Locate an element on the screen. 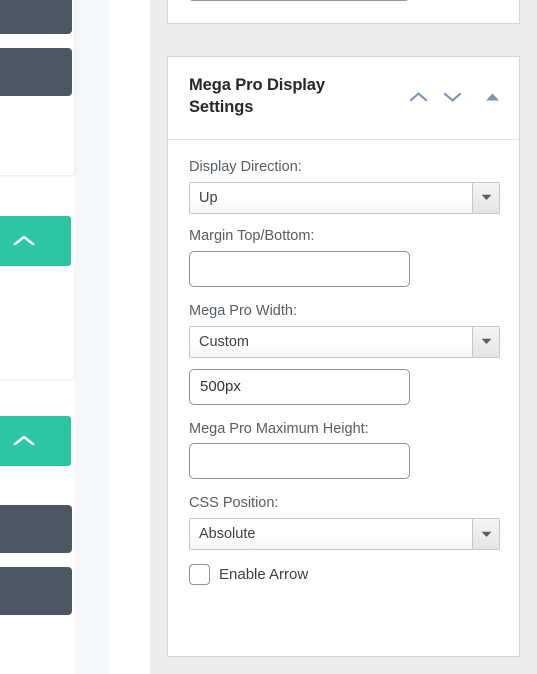 The image size is (537, 674). pale-gutter-column is located at coordinates (92, 337).